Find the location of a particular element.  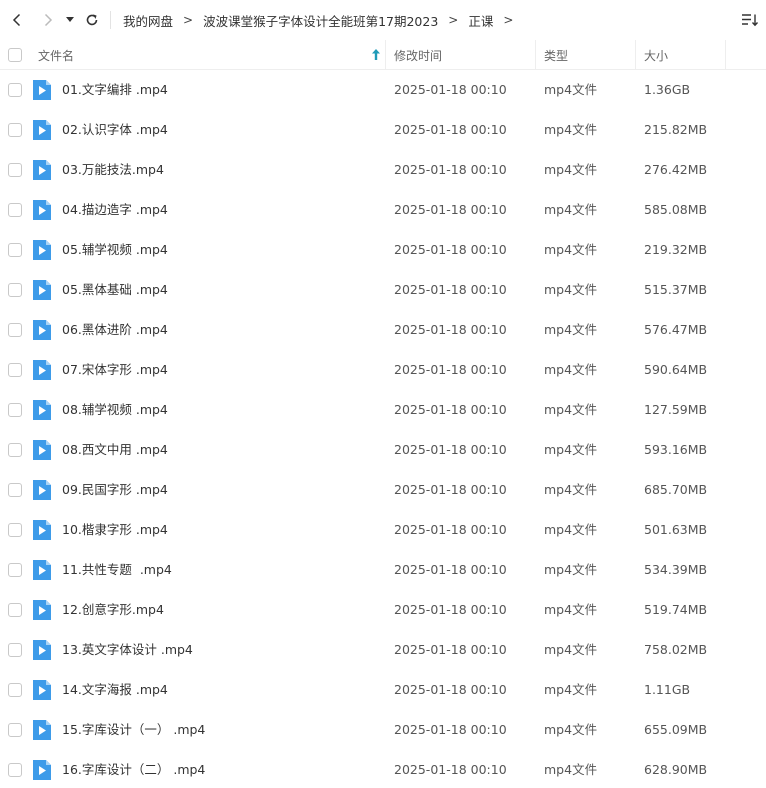

back-button is located at coordinates (17, 20).